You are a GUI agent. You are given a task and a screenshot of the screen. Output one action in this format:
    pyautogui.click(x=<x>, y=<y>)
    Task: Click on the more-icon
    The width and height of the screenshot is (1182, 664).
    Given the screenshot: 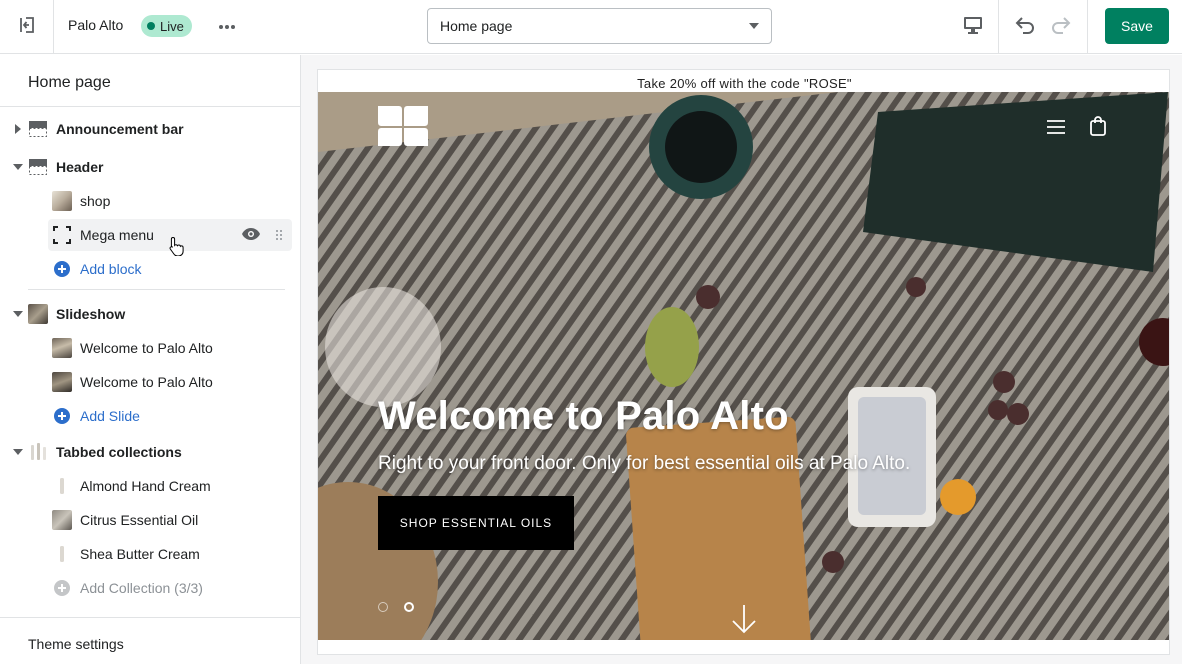 What is the action you would take?
    pyautogui.click(x=227, y=26)
    